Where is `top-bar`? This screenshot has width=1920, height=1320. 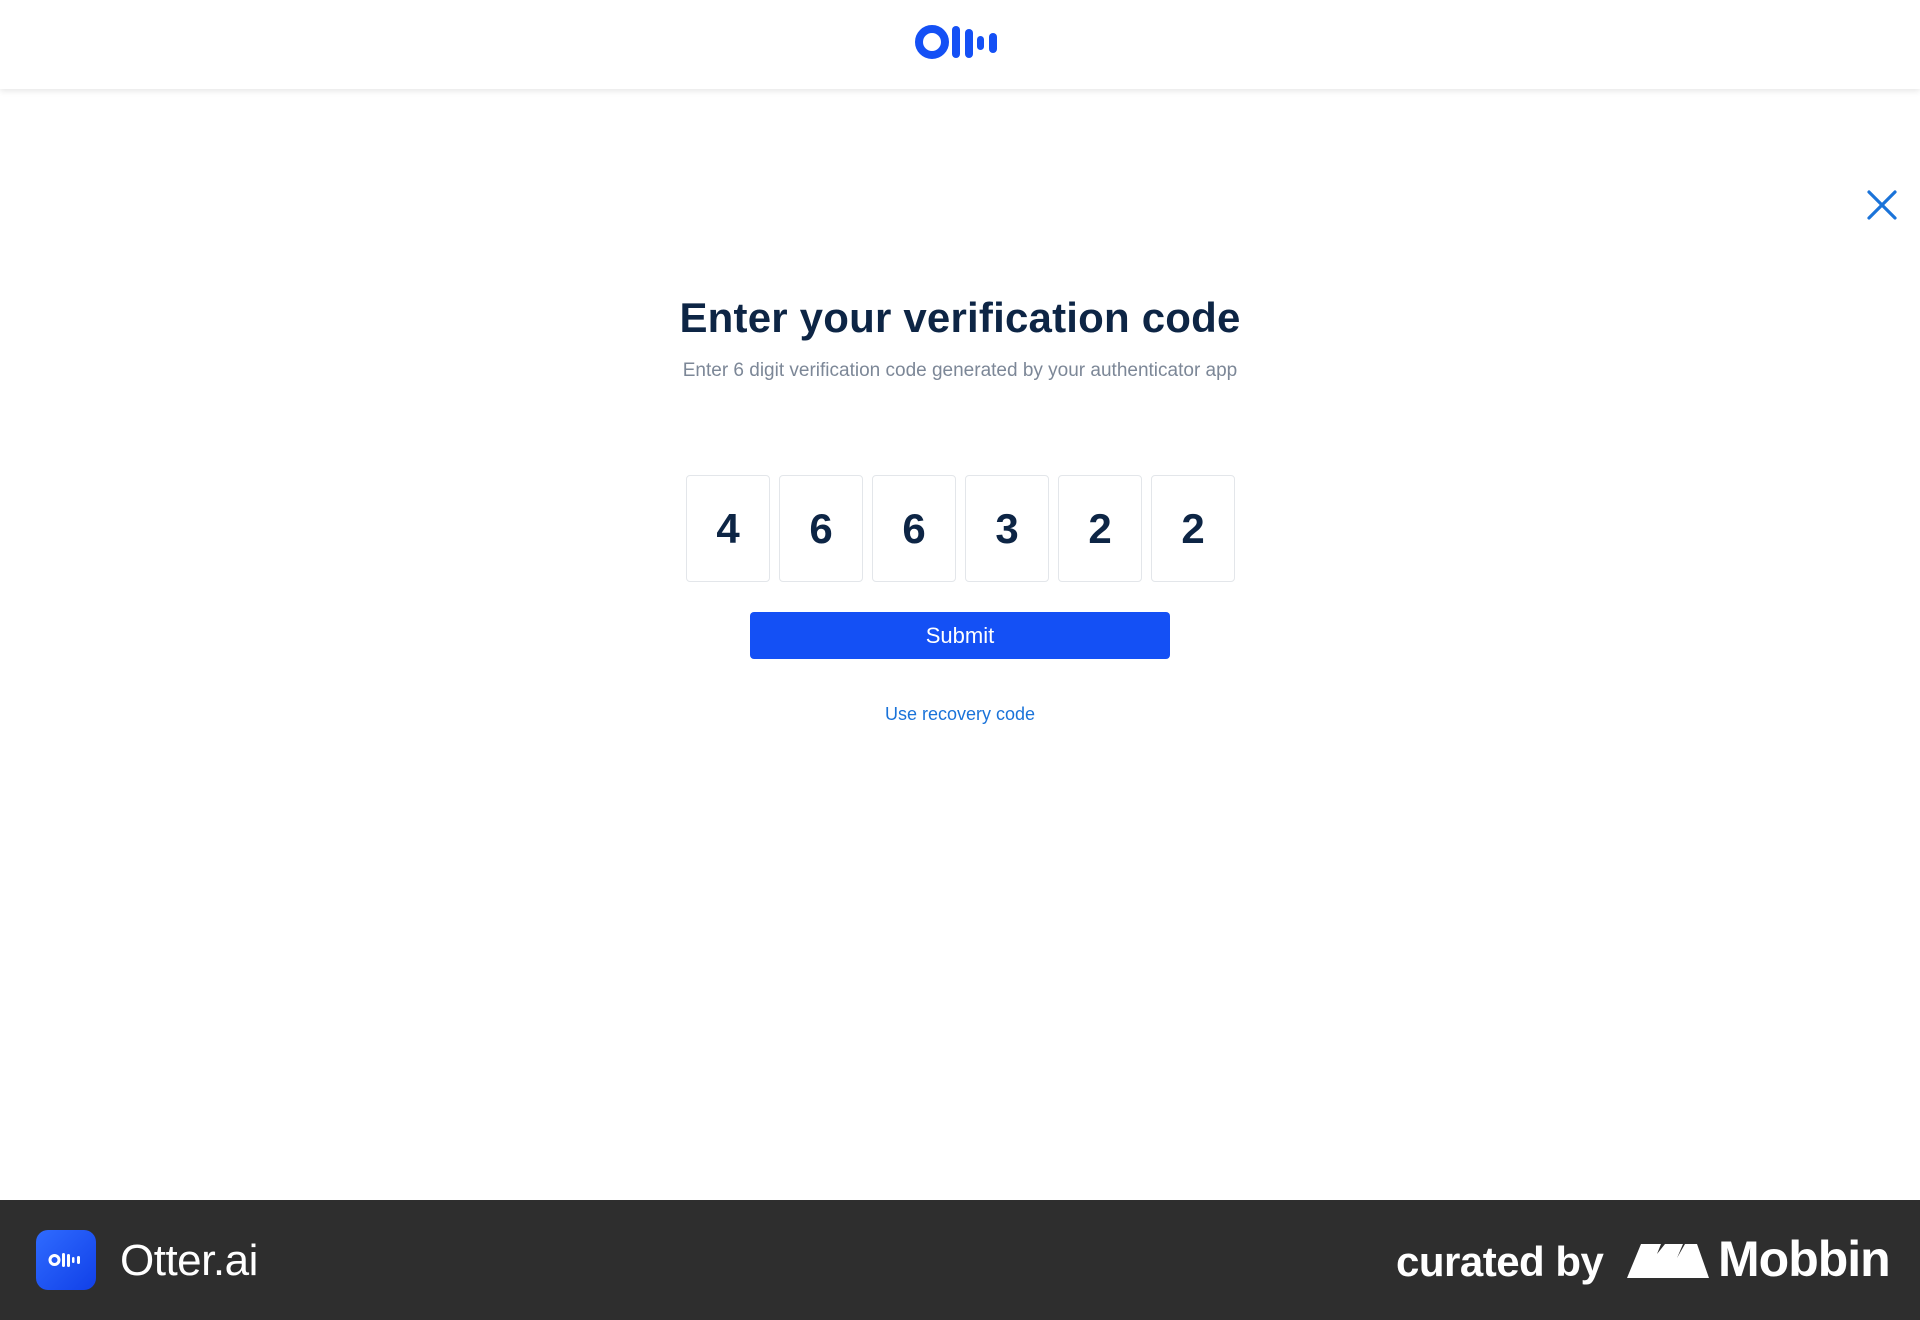 top-bar is located at coordinates (960, 44).